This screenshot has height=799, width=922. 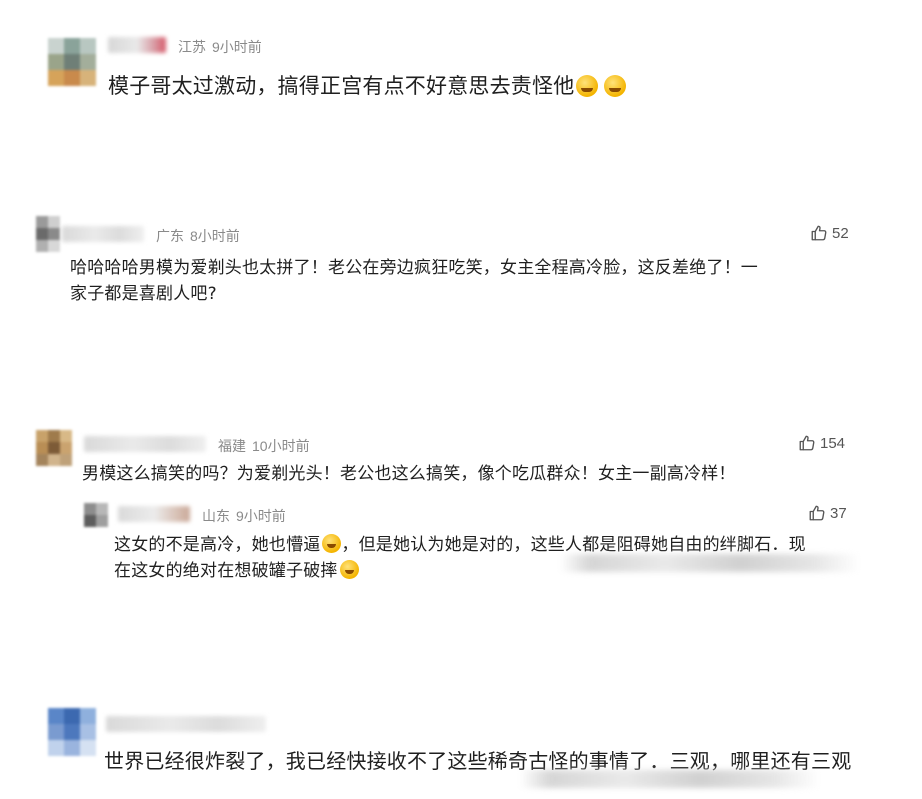 I want to click on like-button: 154, so click(x=821, y=443).